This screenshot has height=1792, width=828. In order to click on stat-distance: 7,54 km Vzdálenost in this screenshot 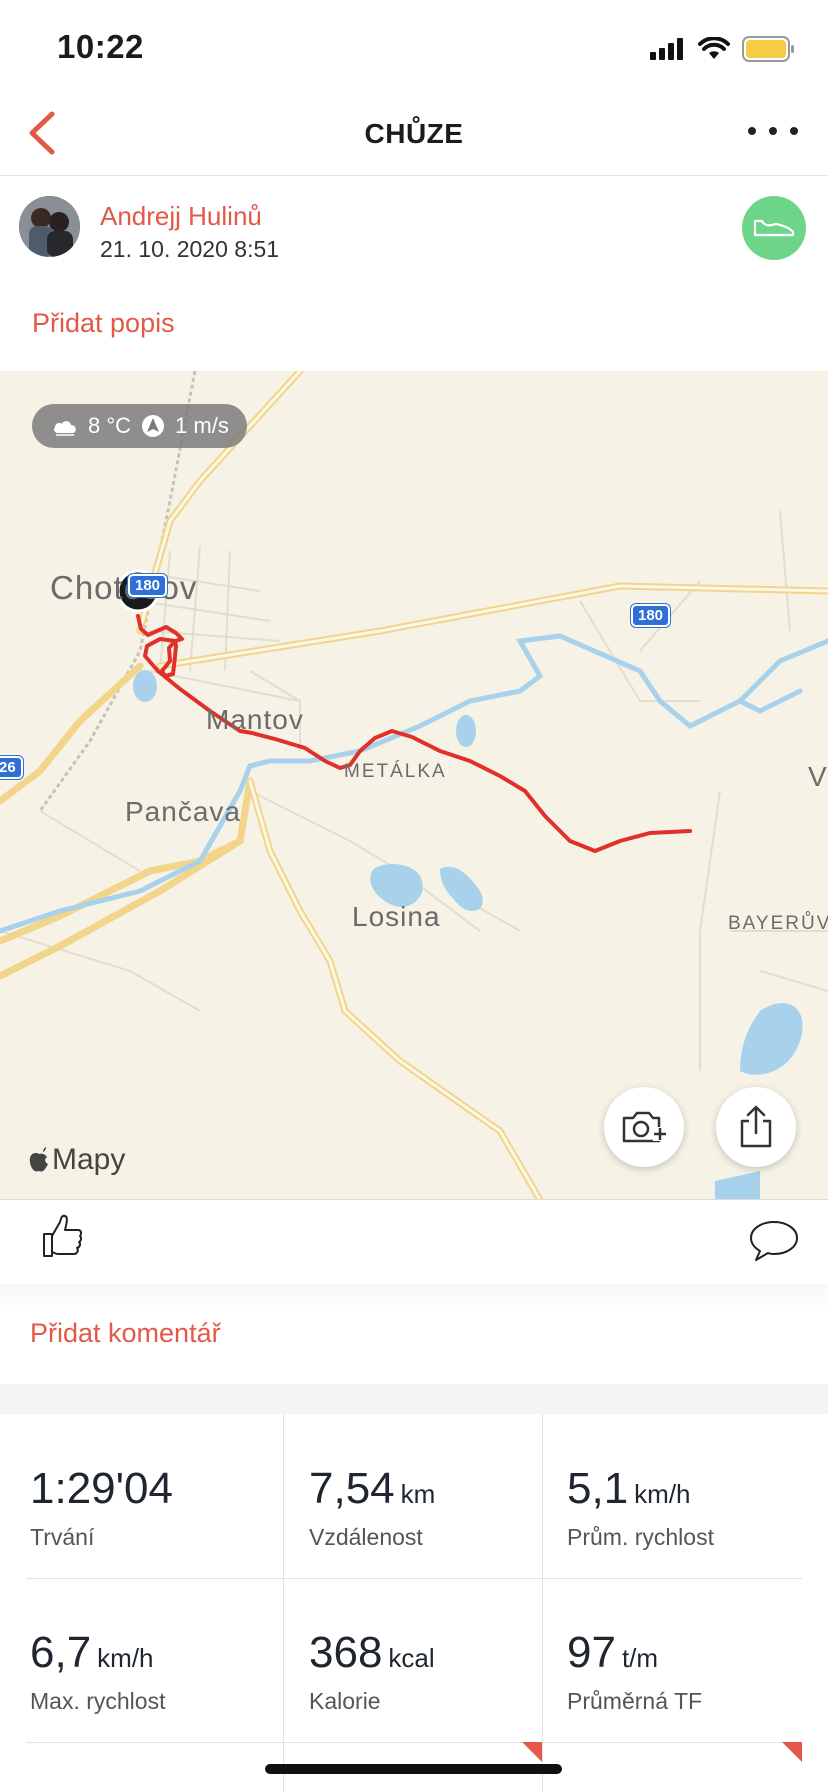, I will do `click(409, 1496)`.